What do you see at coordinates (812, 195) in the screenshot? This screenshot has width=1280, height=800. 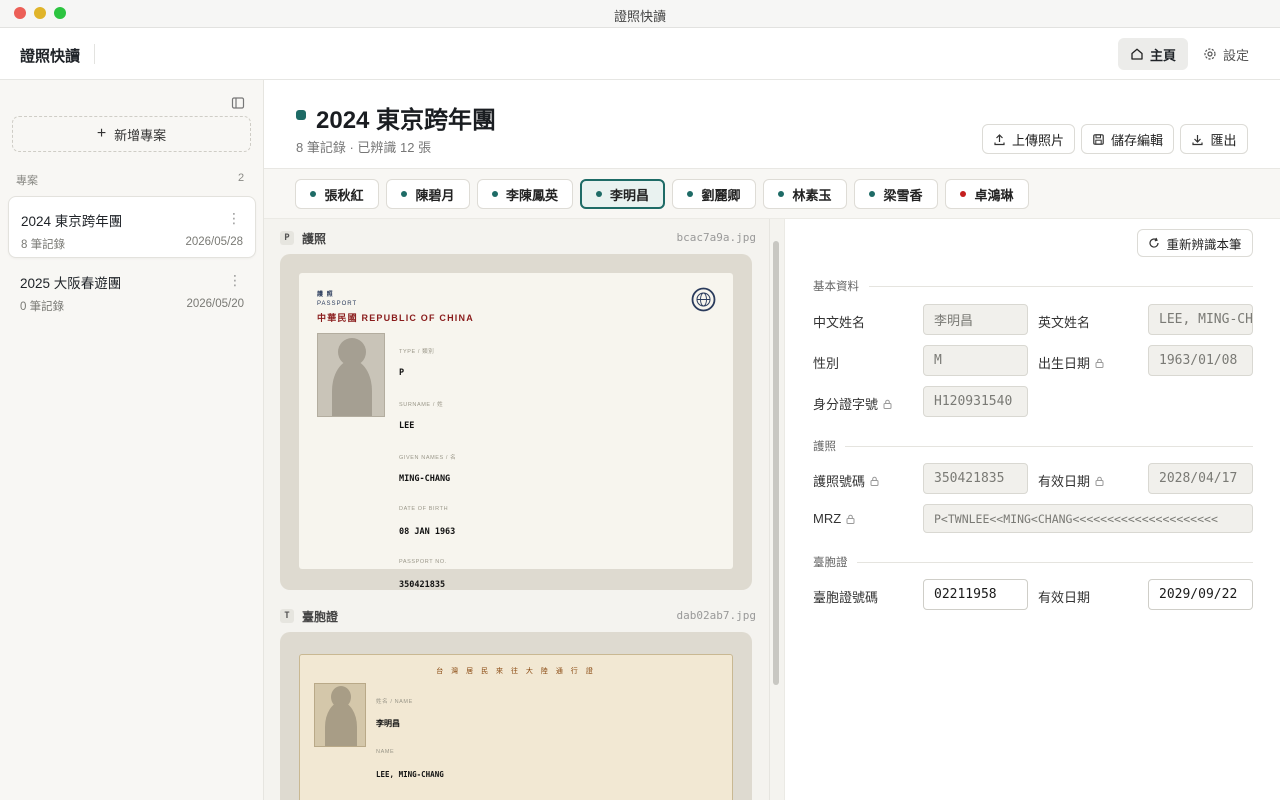 I see `tab-label: 林素玉` at bounding box center [812, 195].